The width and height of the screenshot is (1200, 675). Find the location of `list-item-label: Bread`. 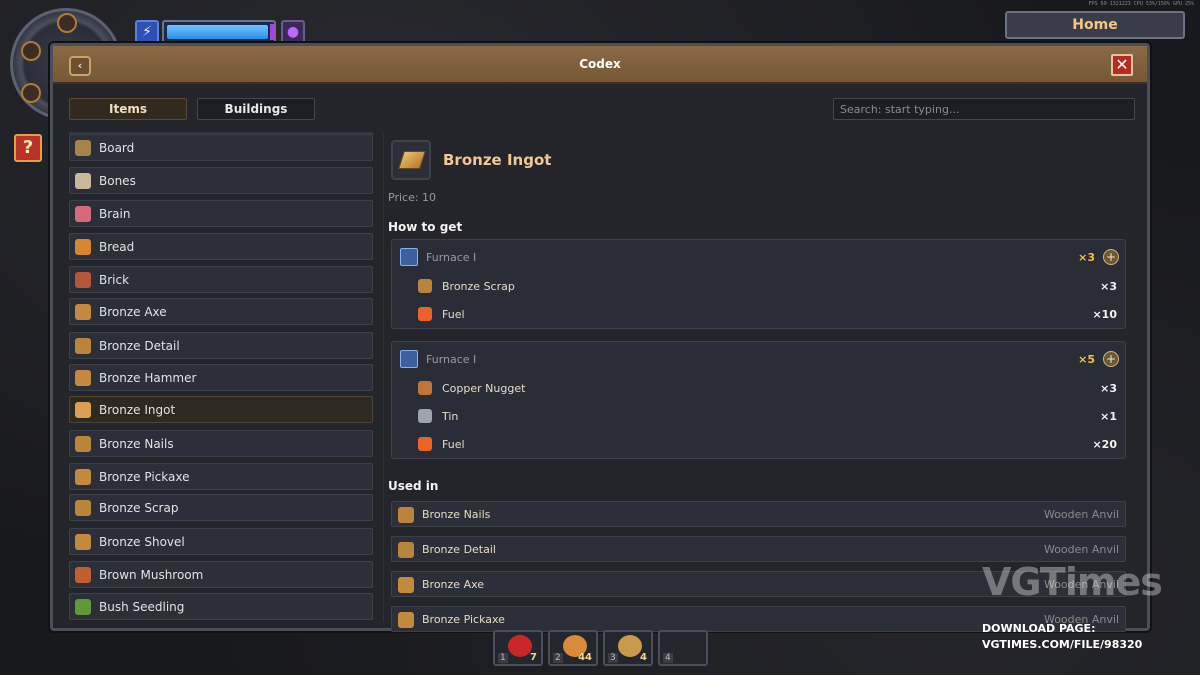

list-item-label: Bread is located at coordinates (117, 247).